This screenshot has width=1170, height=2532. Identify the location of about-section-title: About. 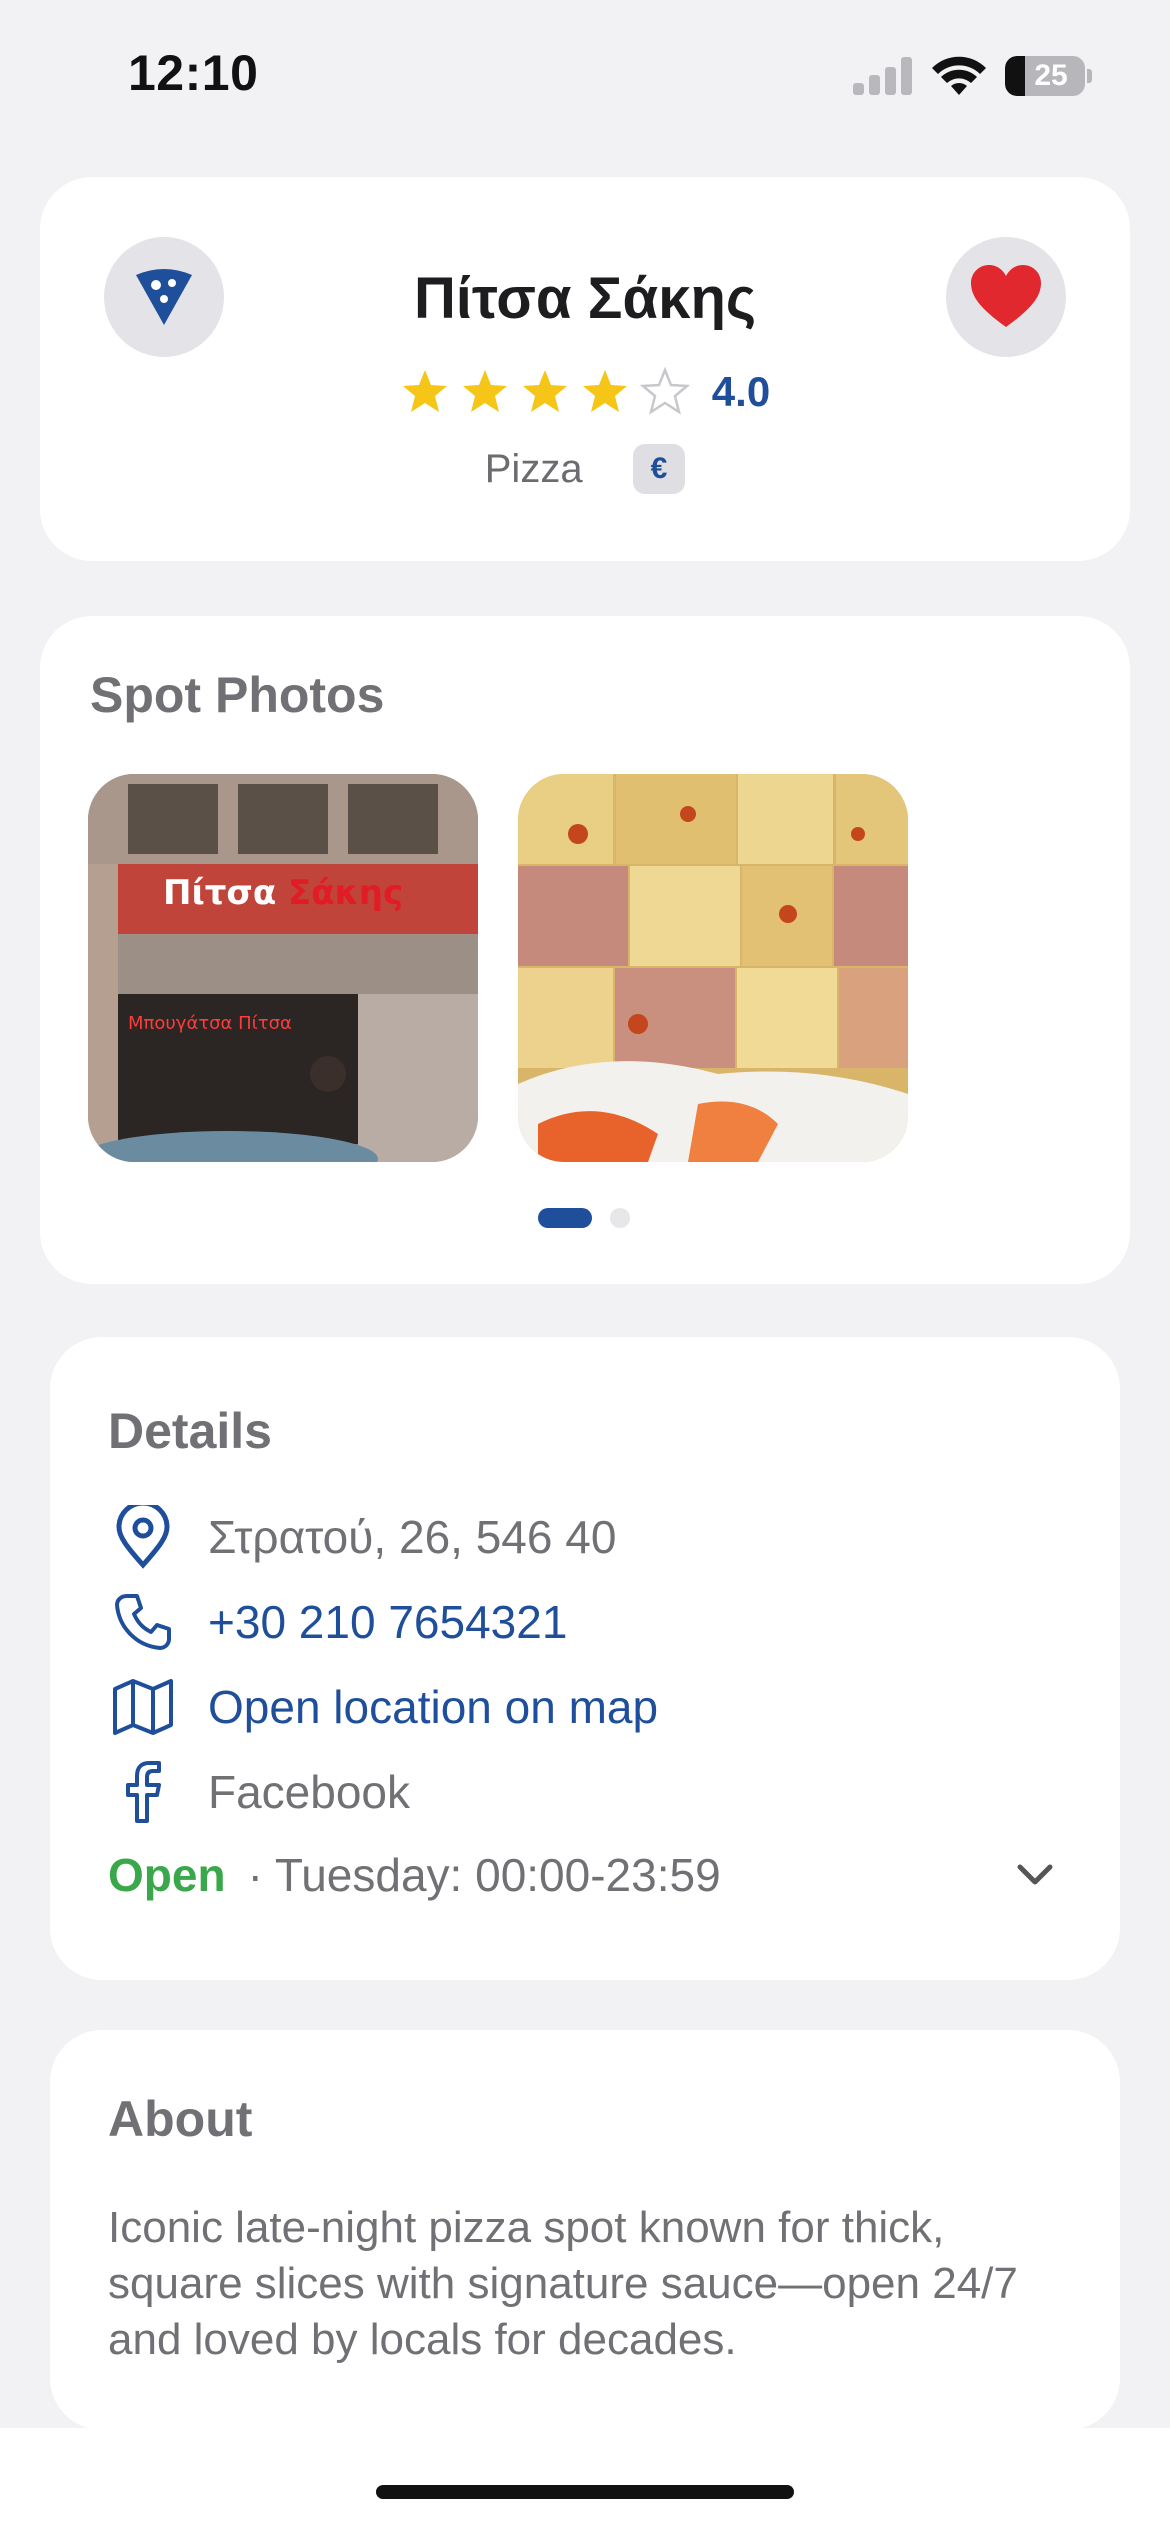
(180, 2119).